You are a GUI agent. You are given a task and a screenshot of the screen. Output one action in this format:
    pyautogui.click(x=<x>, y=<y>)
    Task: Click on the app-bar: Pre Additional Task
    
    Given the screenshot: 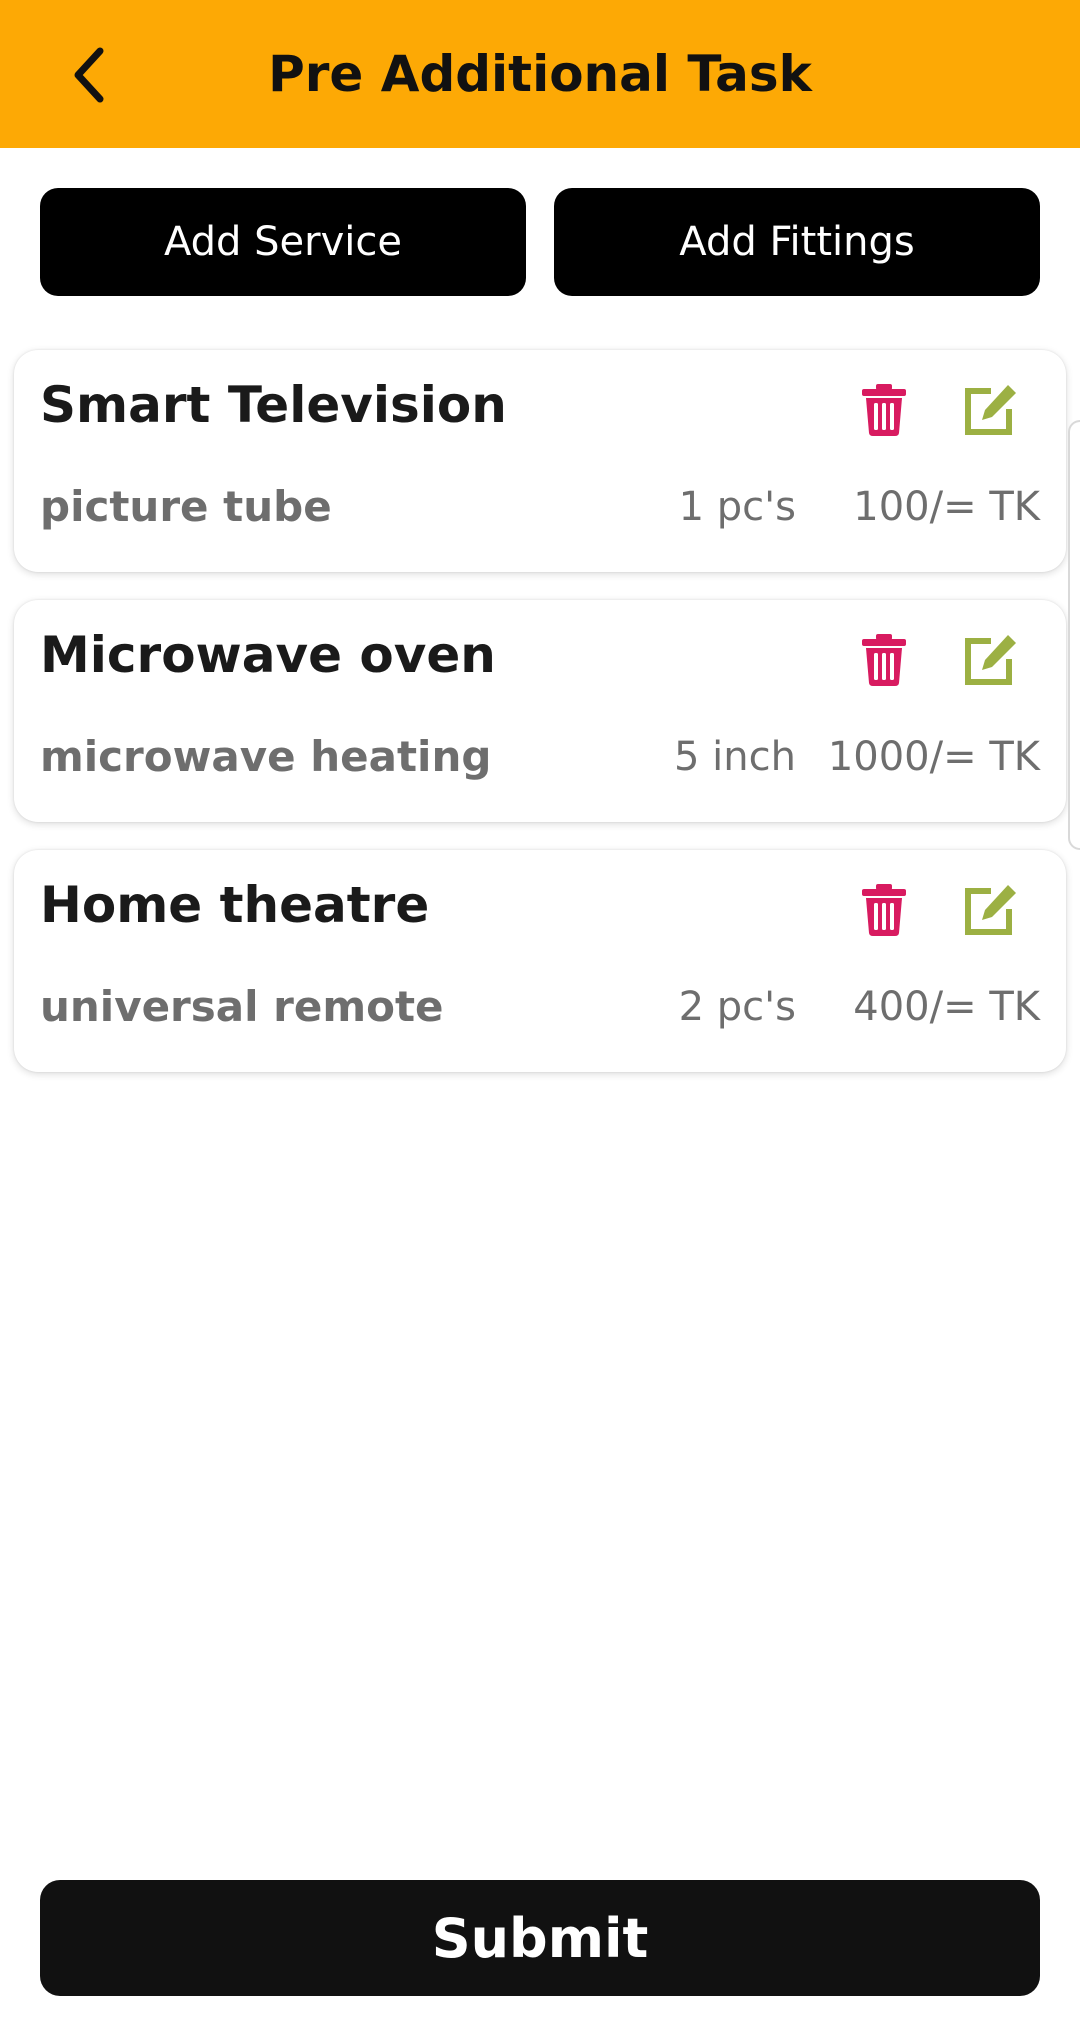 What is the action you would take?
    pyautogui.click(x=540, y=74)
    